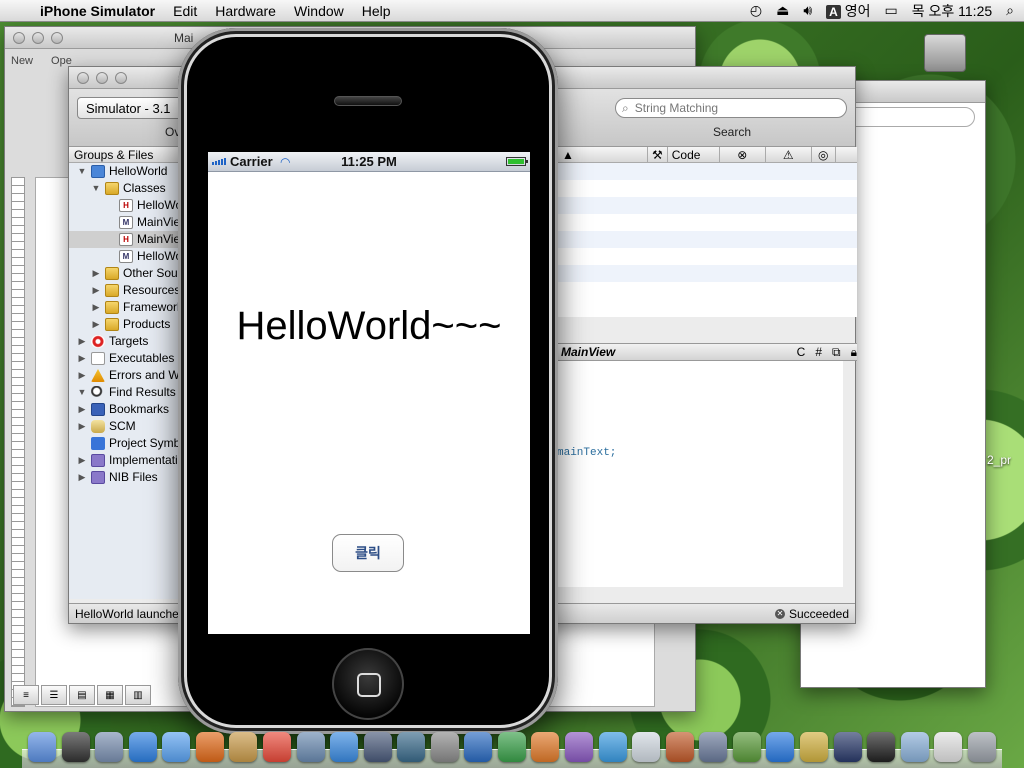  I want to click on tree-item: ▼ HelloWorld, so click(131, 171).